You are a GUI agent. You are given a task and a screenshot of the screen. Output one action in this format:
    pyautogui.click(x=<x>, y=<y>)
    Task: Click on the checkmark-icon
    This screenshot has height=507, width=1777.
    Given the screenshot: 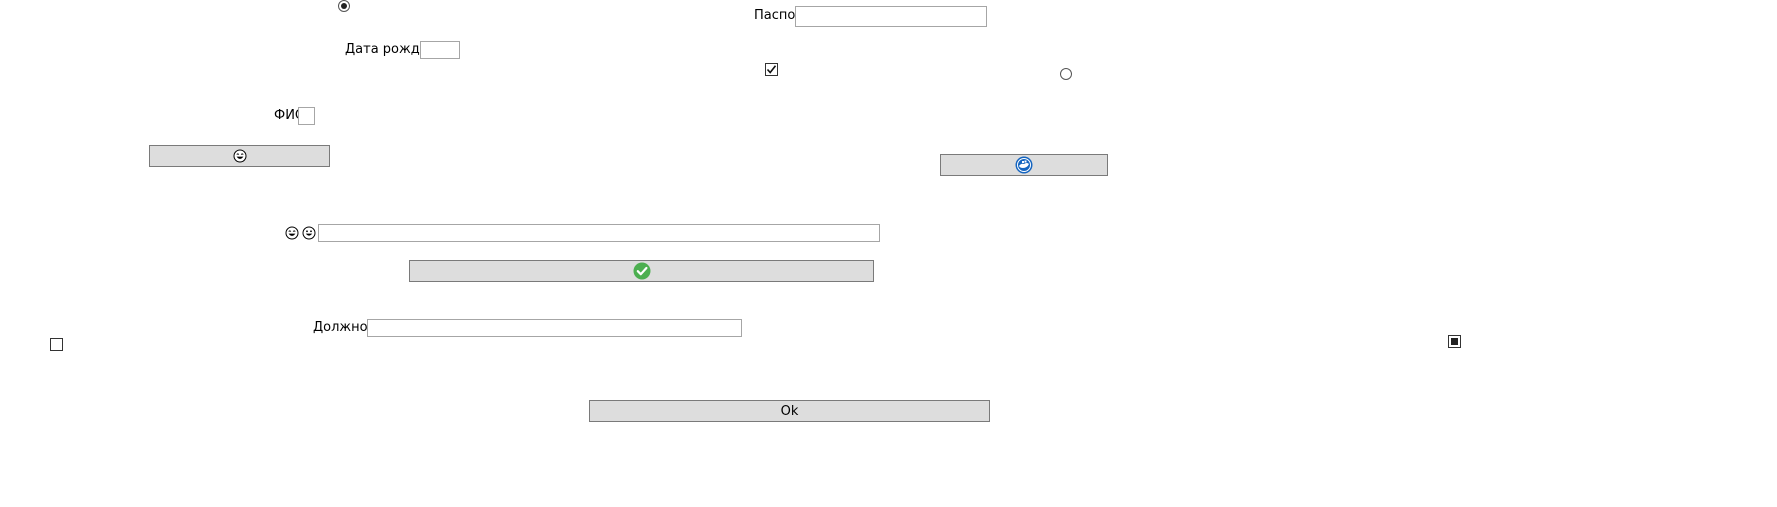 What is the action you would take?
    pyautogui.click(x=771, y=69)
    